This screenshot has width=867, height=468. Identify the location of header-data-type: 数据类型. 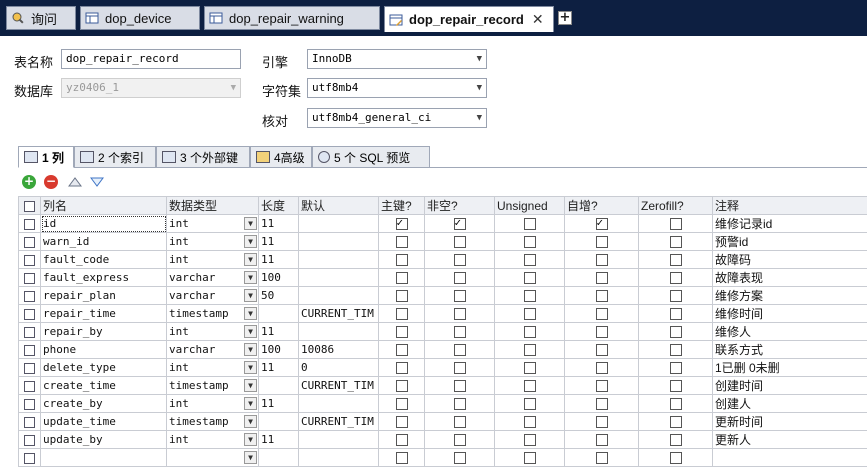
(212, 205).